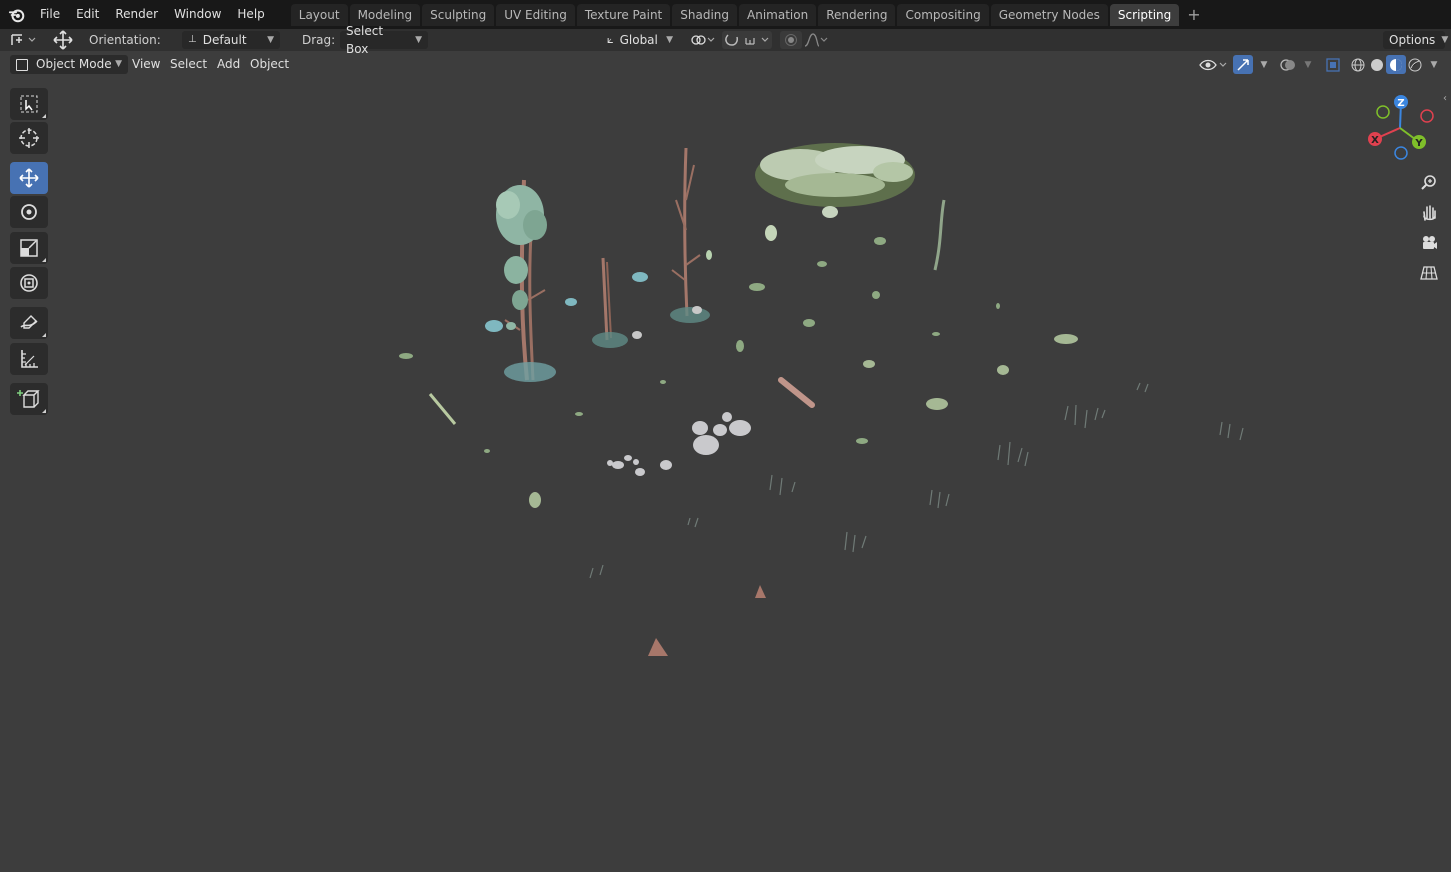  I want to click on zoom-magnifier-icon, so click(1428, 182).